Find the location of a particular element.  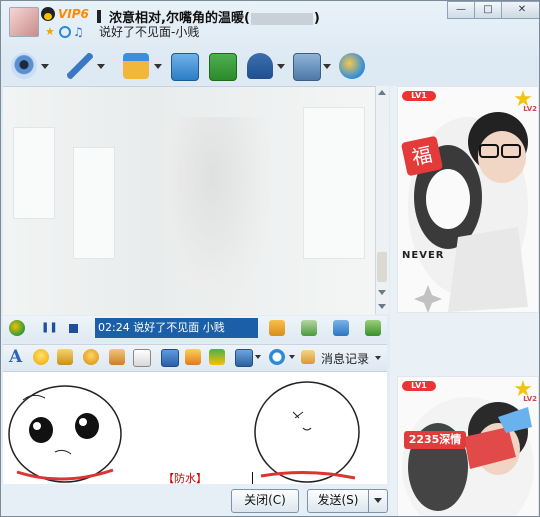

vip-badge: VIP6 is located at coordinates (73, 14).